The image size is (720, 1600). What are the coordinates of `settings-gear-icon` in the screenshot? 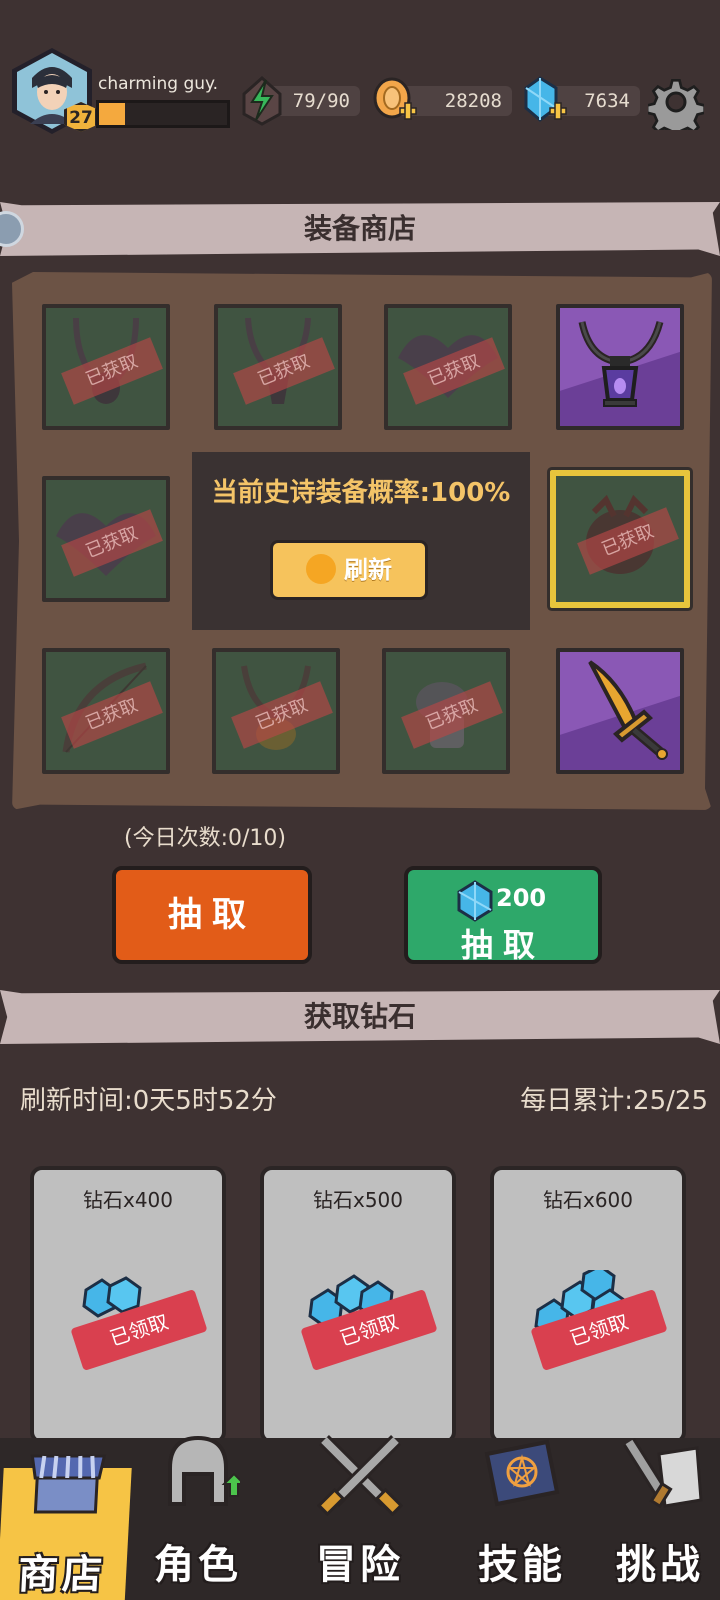 It's located at (676, 102).